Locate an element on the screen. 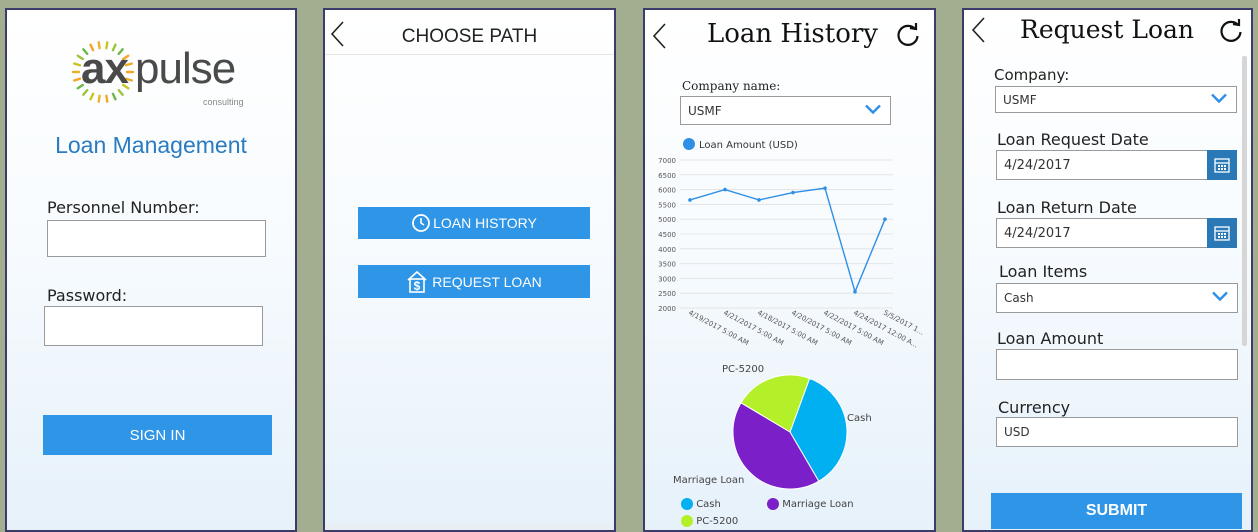 The height and width of the screenshot is (532, 1258). loan-request-date-label: Loan Request Date is located at coordinates (1073, 139).